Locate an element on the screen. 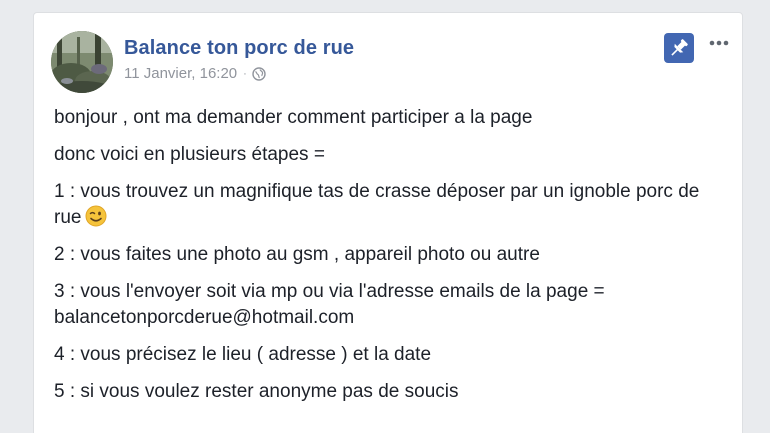 The image size is (770, 433). more-options-icon is located at coordinates (719, 43).